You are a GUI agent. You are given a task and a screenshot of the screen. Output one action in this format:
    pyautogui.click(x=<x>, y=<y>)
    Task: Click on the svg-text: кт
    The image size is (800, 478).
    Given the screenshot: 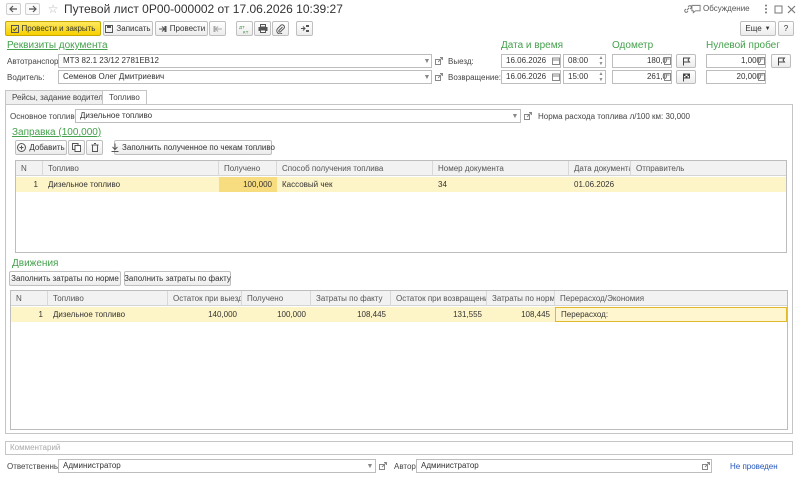 What is the action you would take?
    pyautogui.click(x=246, y=32)
    